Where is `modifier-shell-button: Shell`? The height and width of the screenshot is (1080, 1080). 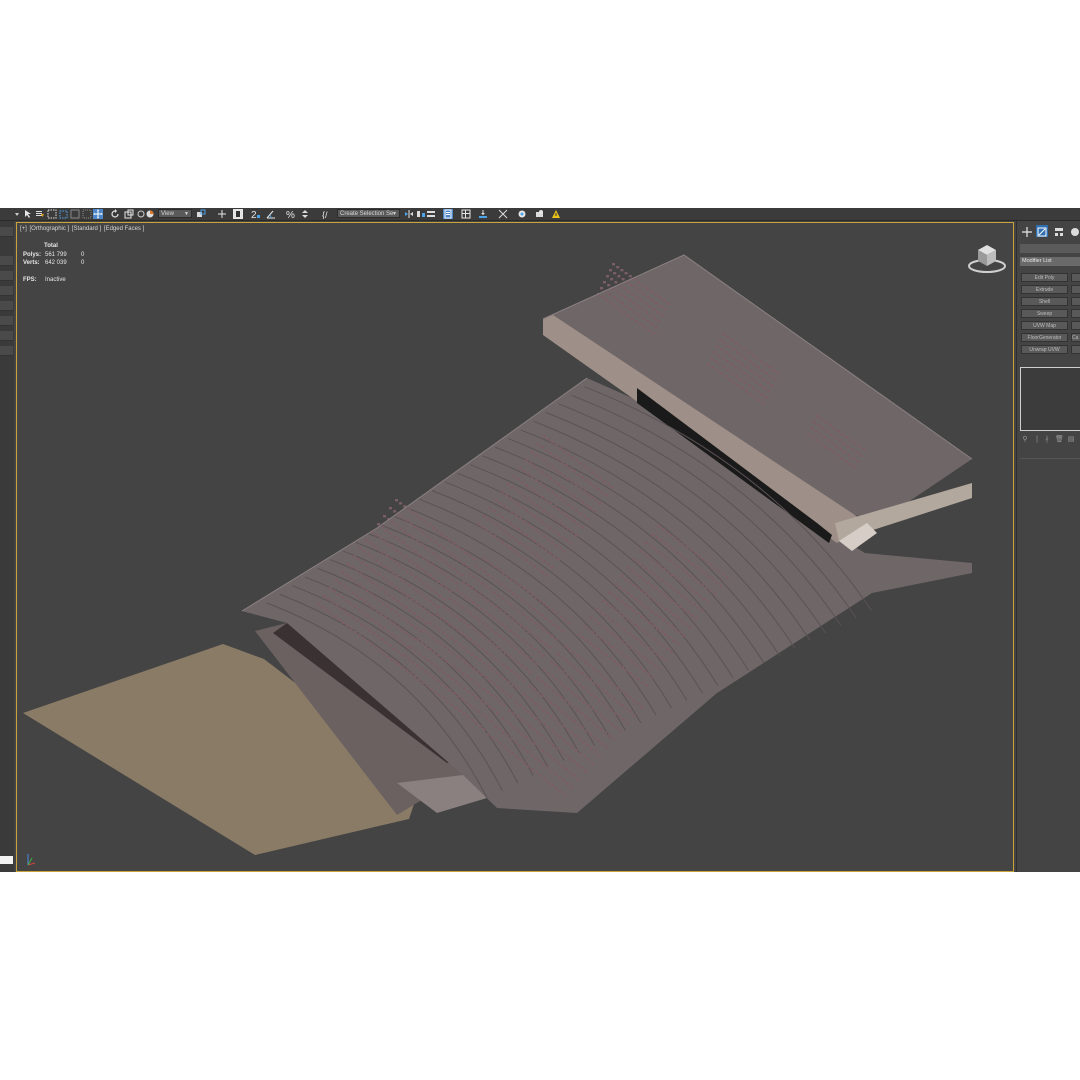 modifier-shell-button: Shell is located at coordinates (1044, 301).